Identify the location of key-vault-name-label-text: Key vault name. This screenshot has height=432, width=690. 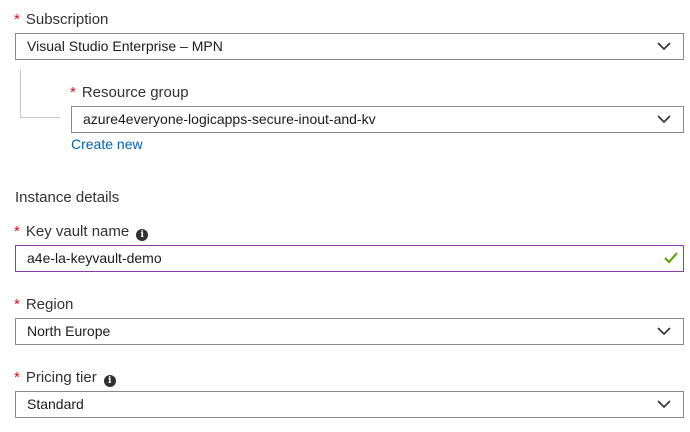
(77, 231).